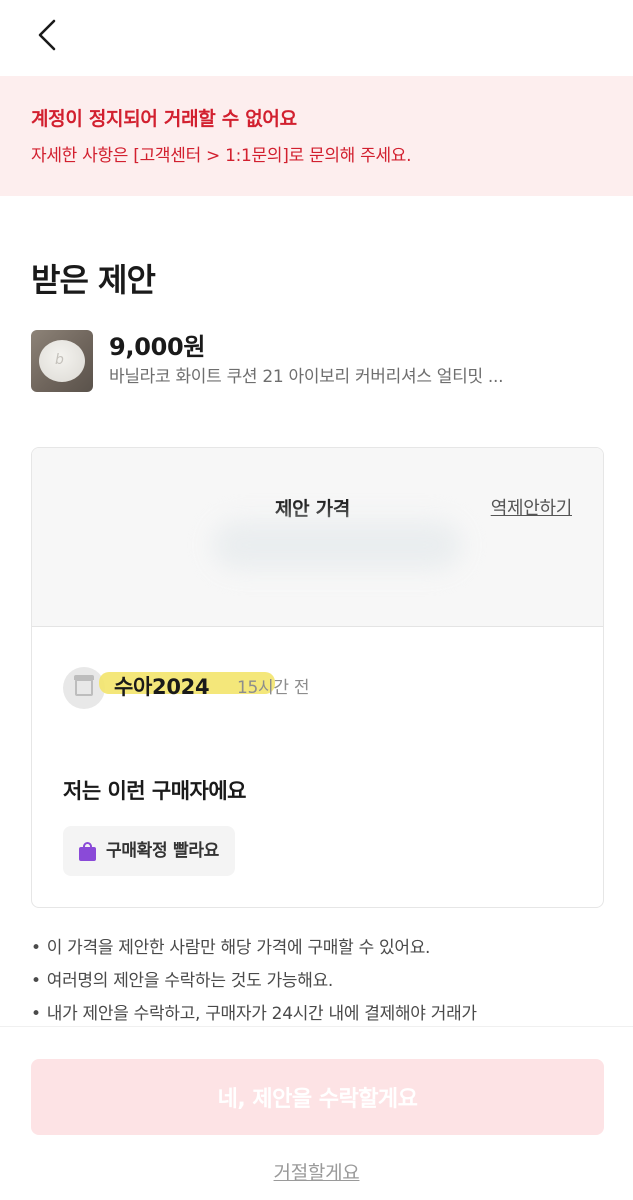 The width and height of the screenshot is (633, 1200). Describe the element at coordinates (316, 38) in the screenshot. I see `top-bar` at that location.